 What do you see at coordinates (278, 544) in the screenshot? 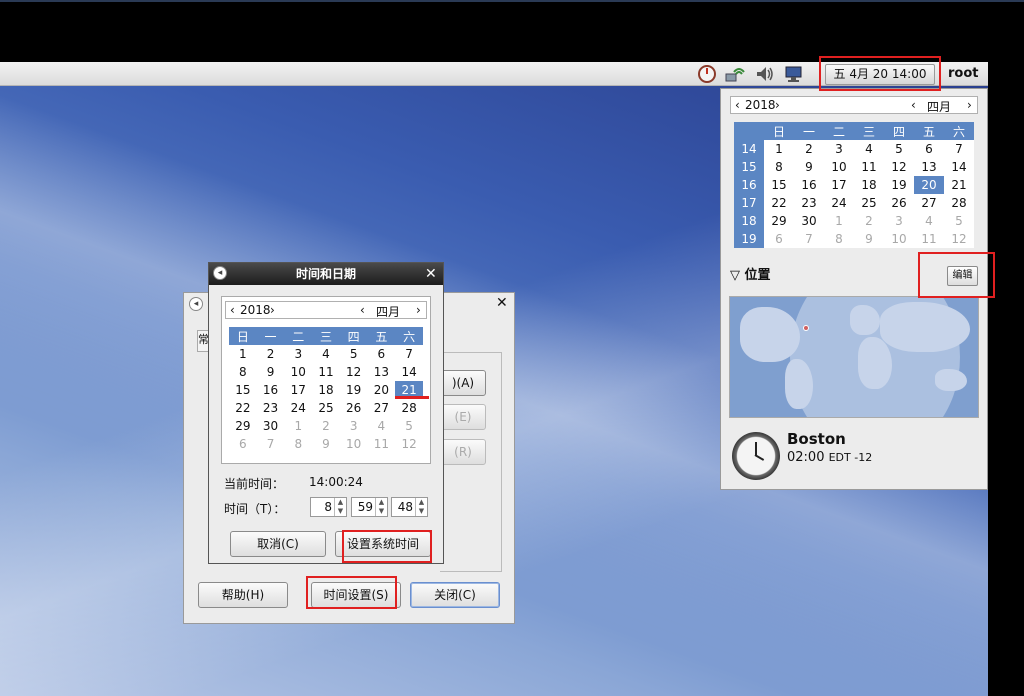
I see `cancel-button: 取消(C)` at bounding box center [278, 544].